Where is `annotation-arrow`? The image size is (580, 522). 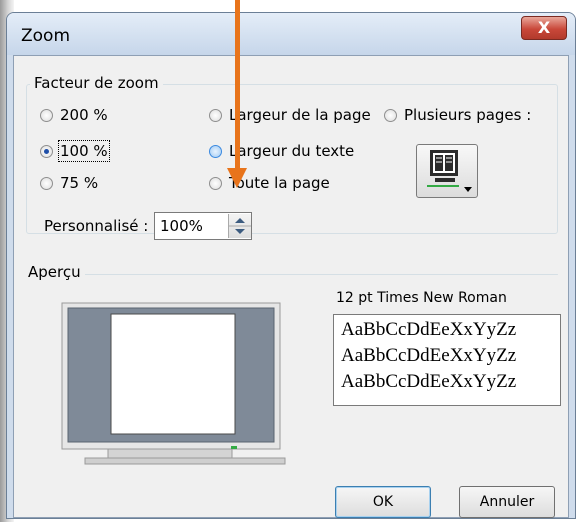 annotation-arrow is located at coordinates (237, 85).